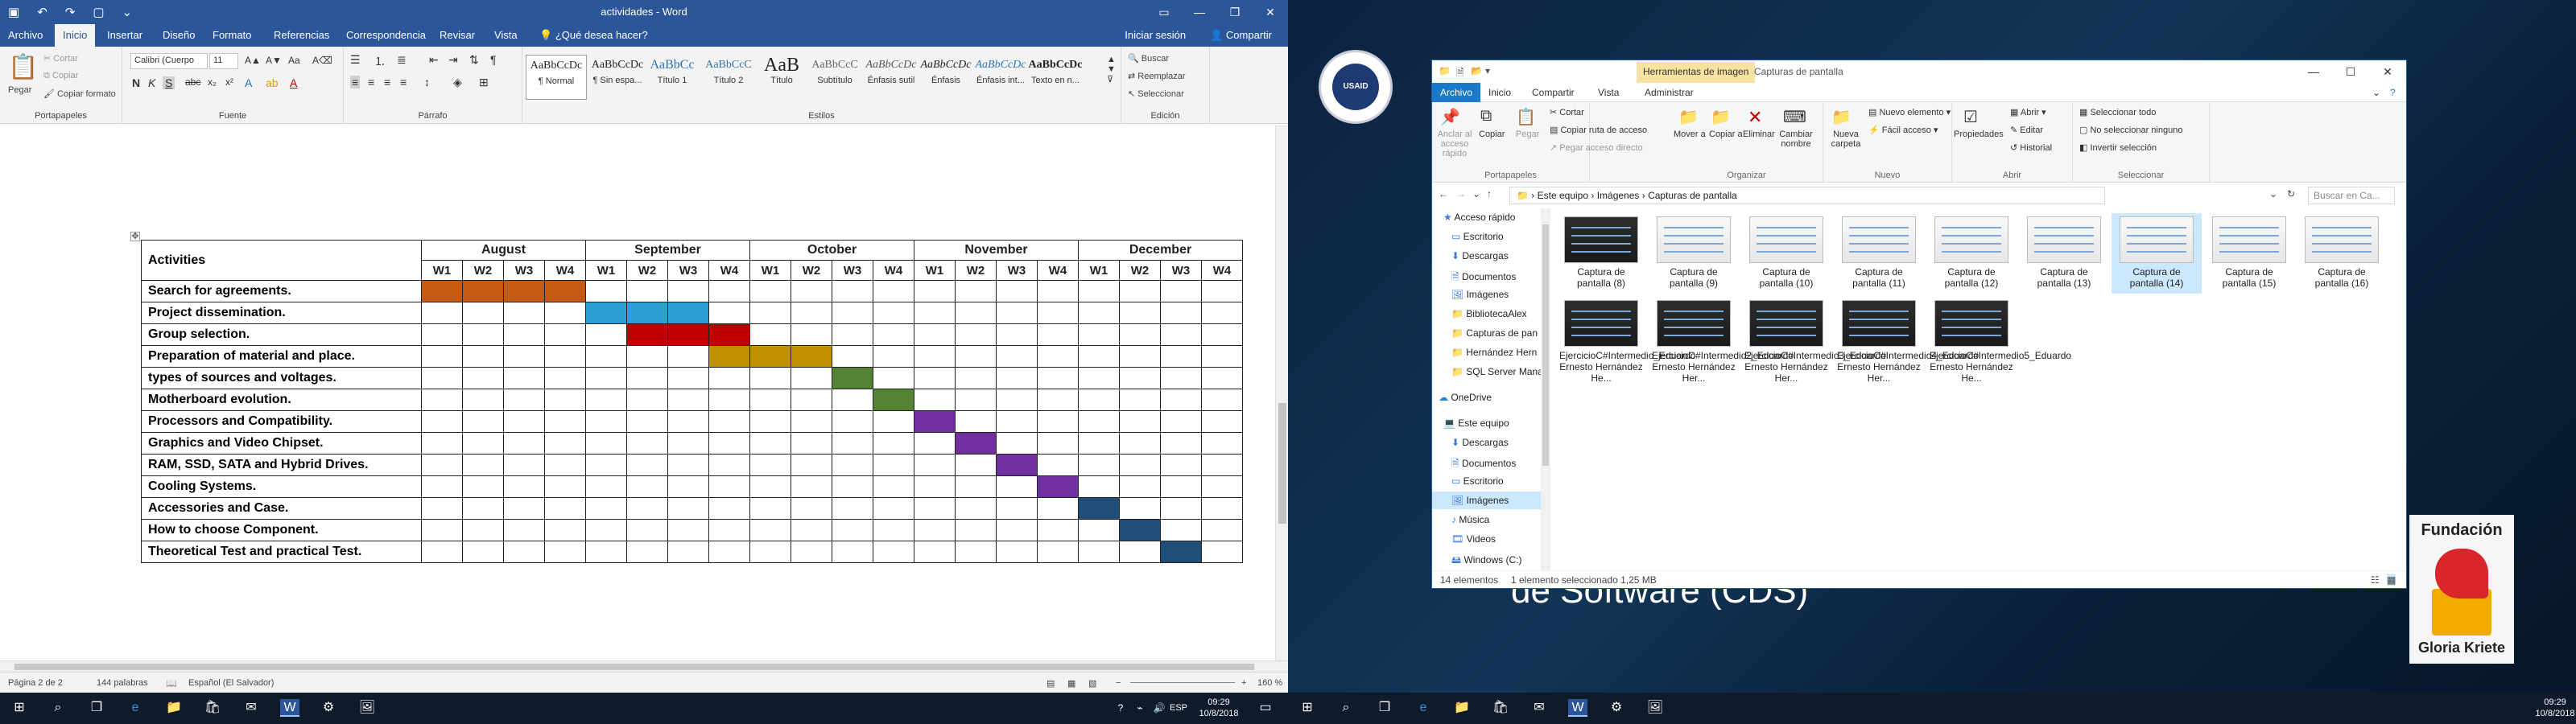 The width and height of the screenshot is (2576, 724). I want to click on tab-vista: Vista, so click(1608, 92).